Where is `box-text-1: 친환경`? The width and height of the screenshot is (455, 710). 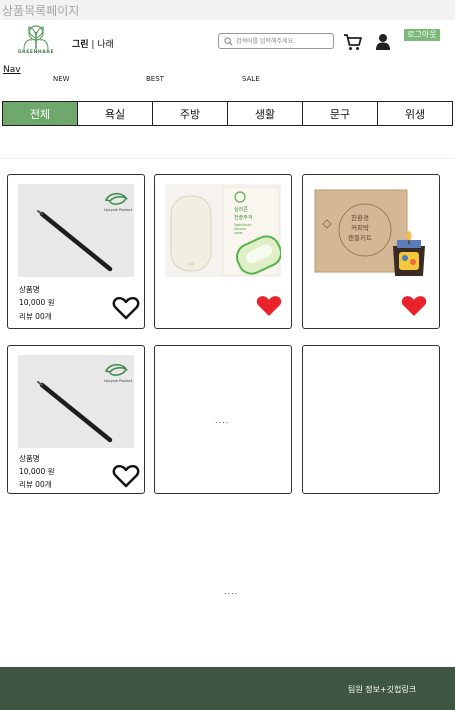
box-text-1: 친환경 is located at coordinates (360, 217).